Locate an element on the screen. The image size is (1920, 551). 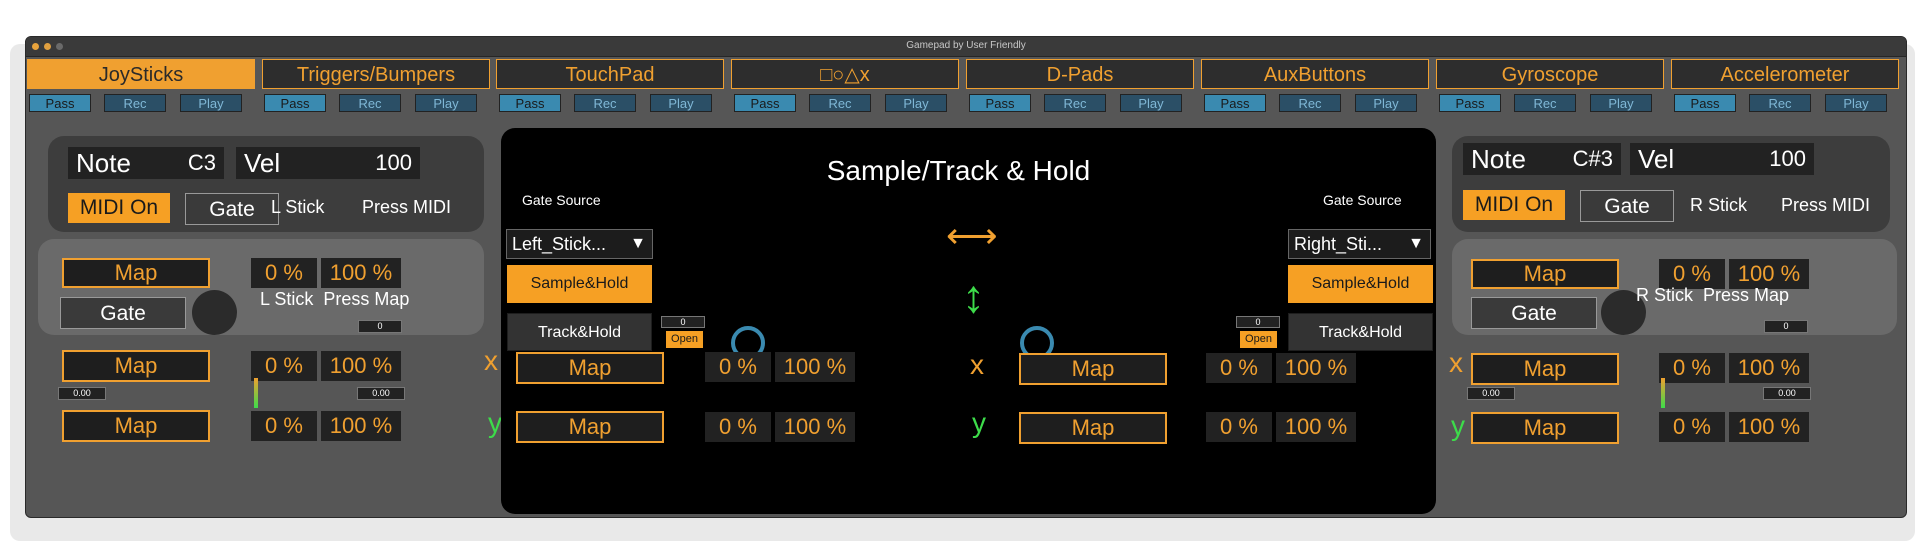
right-y-axis-label: y is located at coordinates (1458, 425).